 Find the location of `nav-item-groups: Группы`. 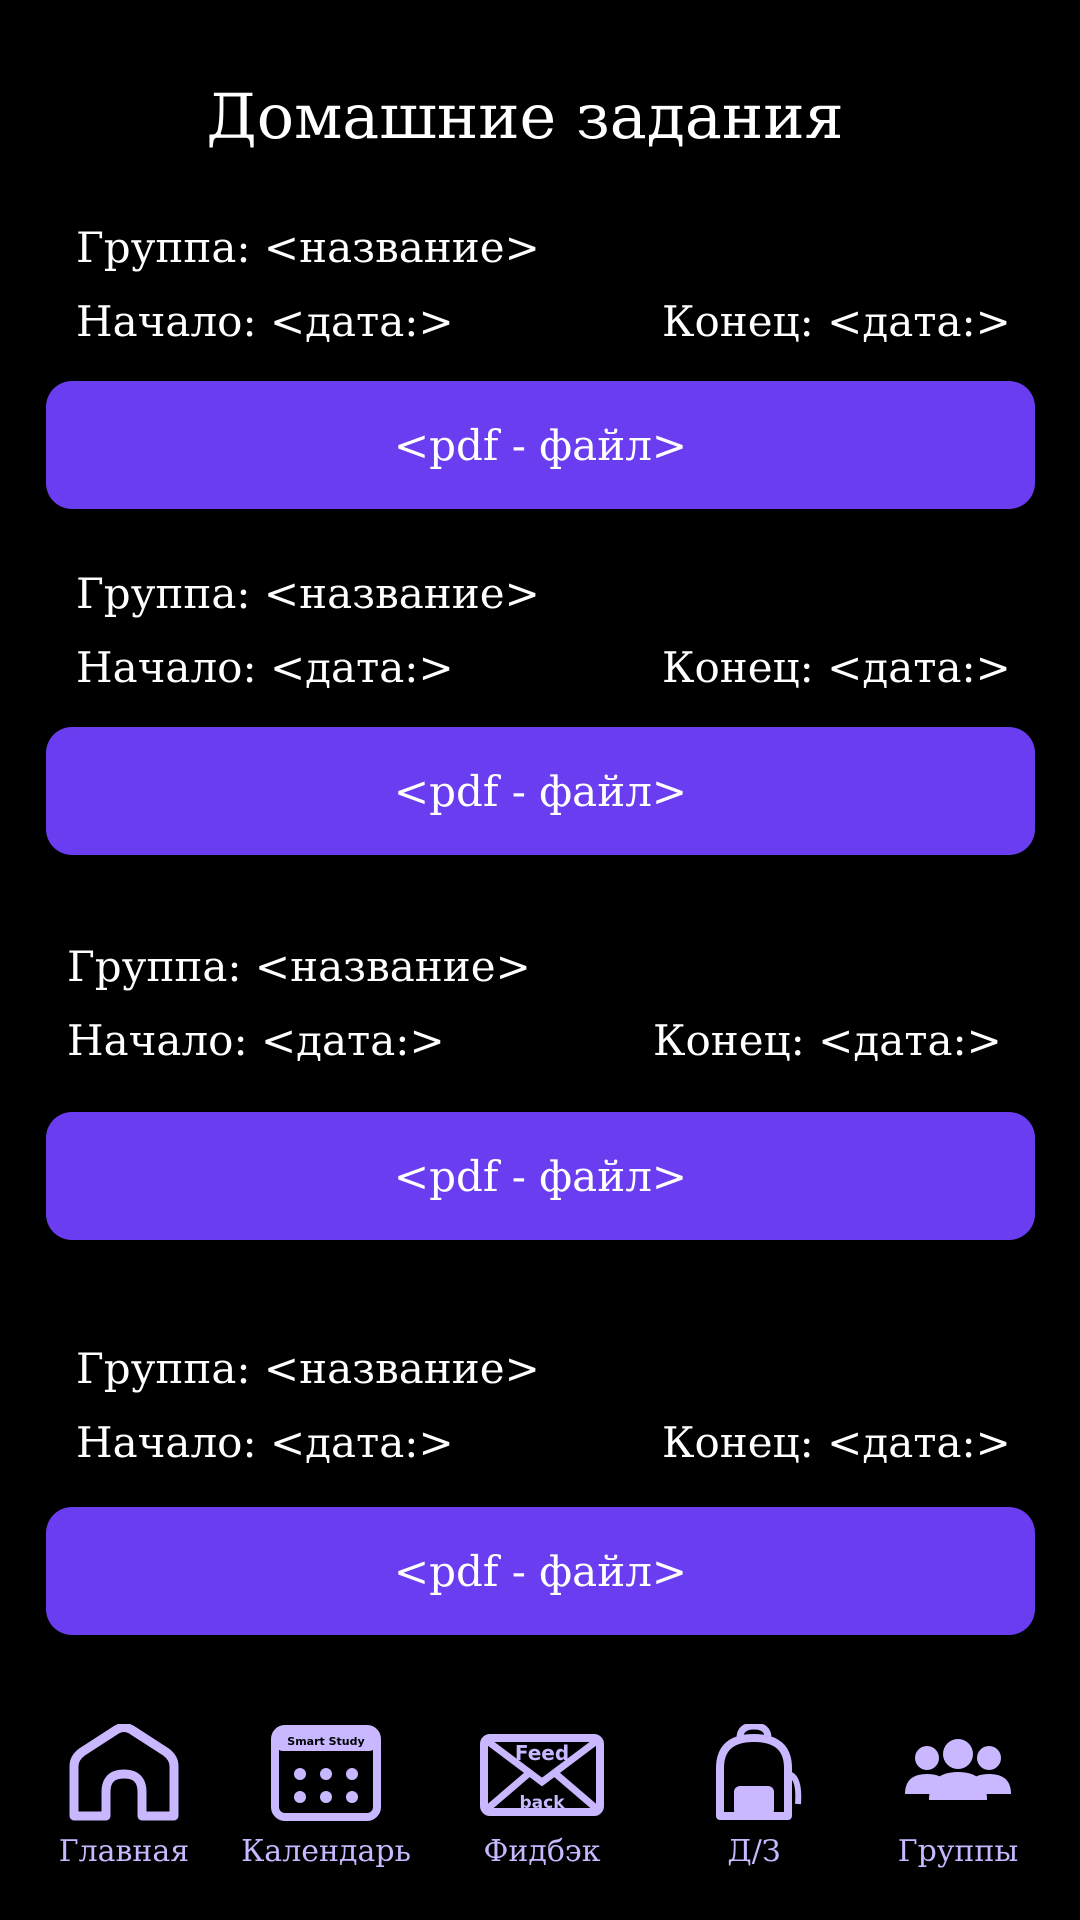

nav-item-groups: Группы is located at coordinates (958, 1800).